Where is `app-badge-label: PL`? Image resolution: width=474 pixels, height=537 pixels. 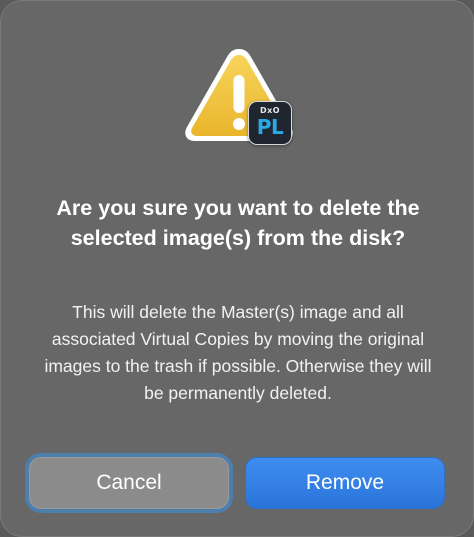 app-badge-label: PL is located at coordinates (270, 127).